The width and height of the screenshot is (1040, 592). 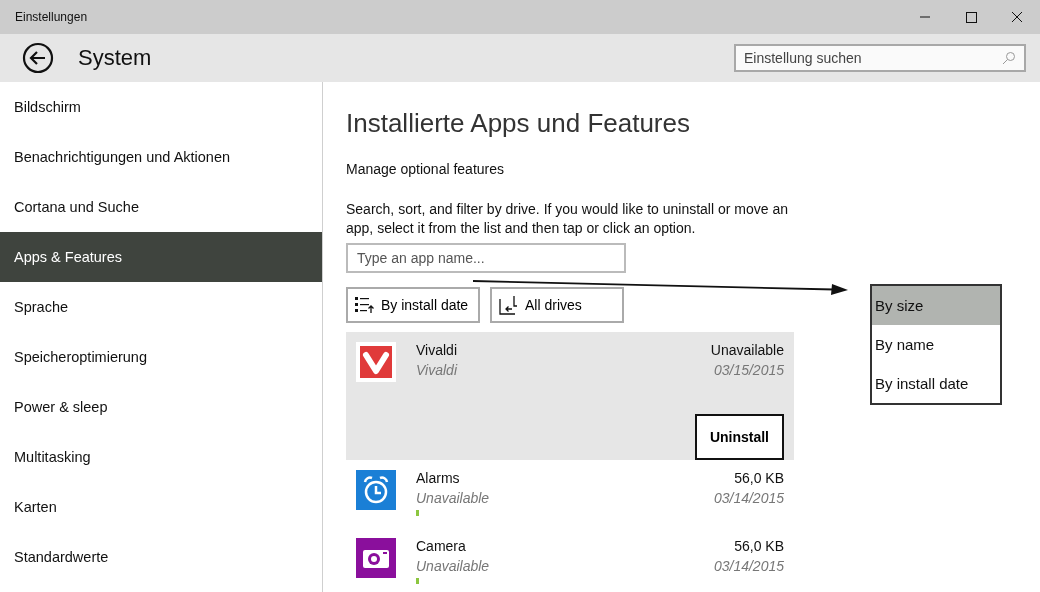 What do you see at coordinates (570, 560) in the screenshot?
I see `app-row: Camera Unavailable 56,0 KB 03/14/2015` at bounding box center [570, 560].